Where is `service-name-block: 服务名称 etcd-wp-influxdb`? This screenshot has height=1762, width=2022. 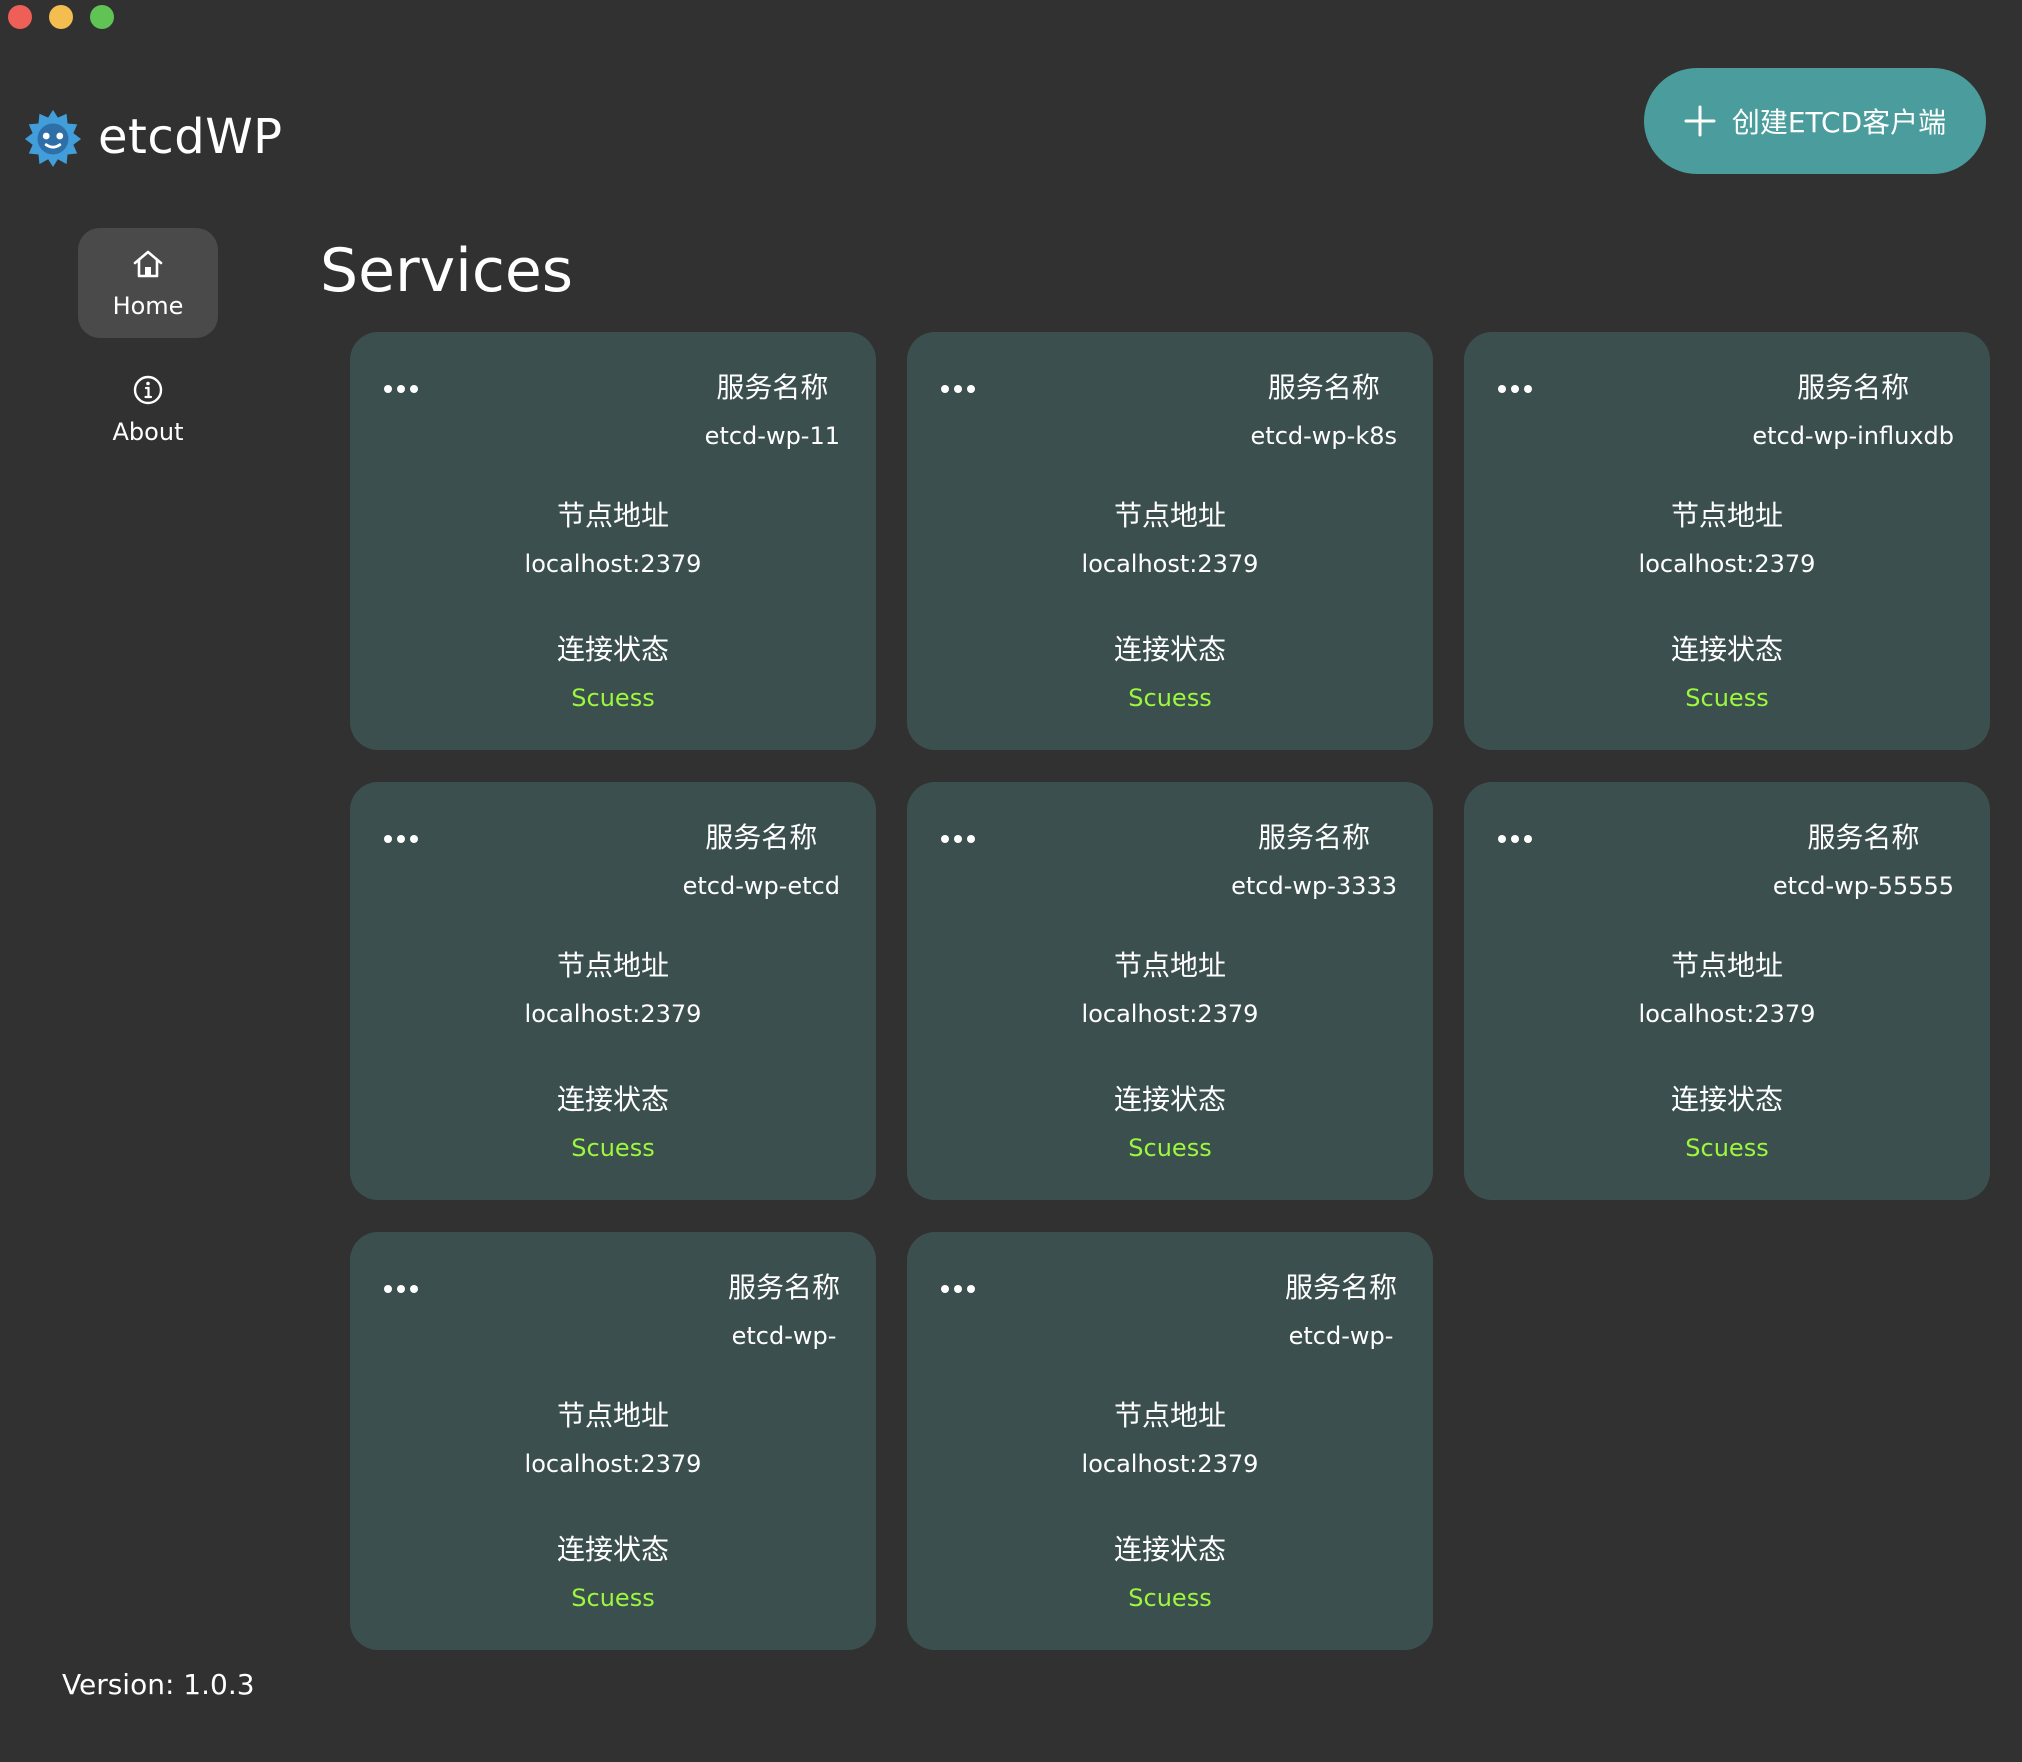 service-name-block: 服务名称 etcd-wp-influxdb is located at coordinates (1853, 408).